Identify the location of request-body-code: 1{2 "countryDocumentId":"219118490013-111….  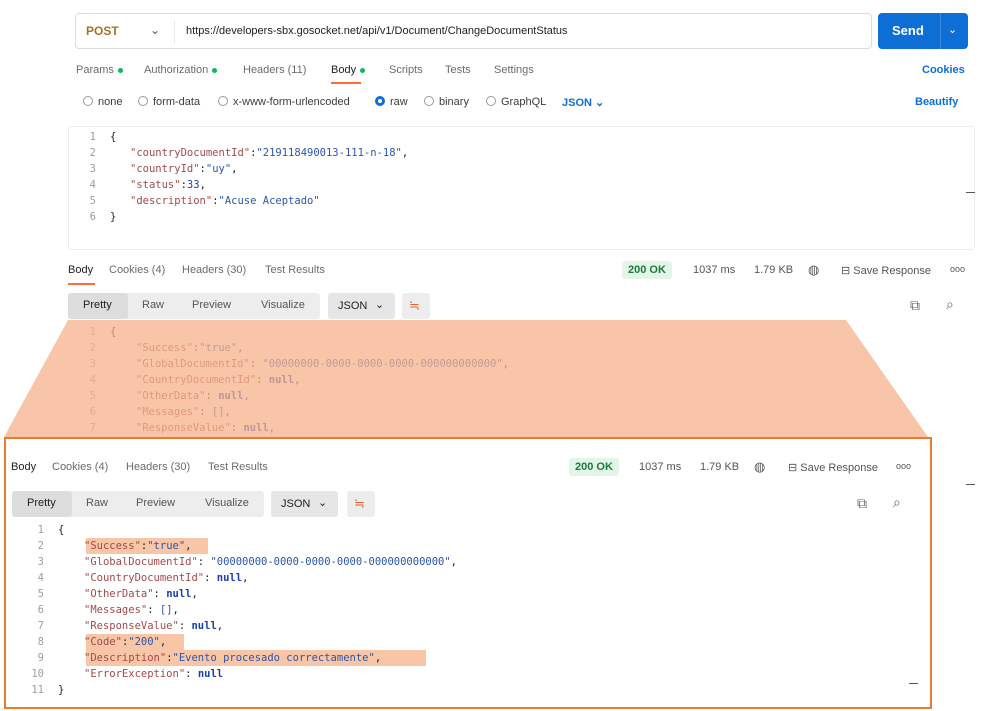
(242, 177).